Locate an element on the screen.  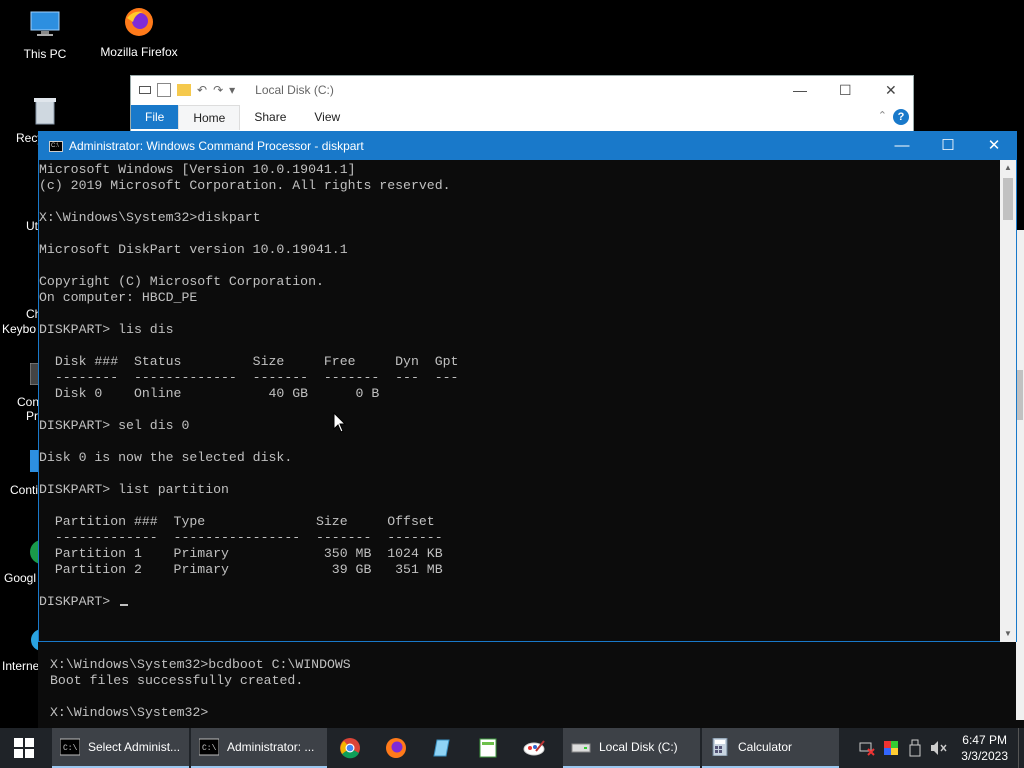
taskbar-button-calculator: Calculator is located at coordinates (770, 748).